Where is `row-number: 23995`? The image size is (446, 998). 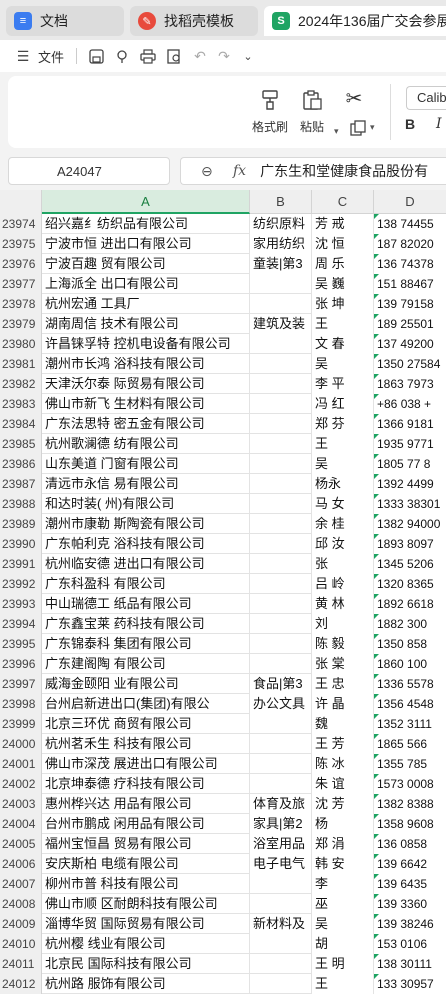
row-number: 23995 is located at coordinates (21, 644).